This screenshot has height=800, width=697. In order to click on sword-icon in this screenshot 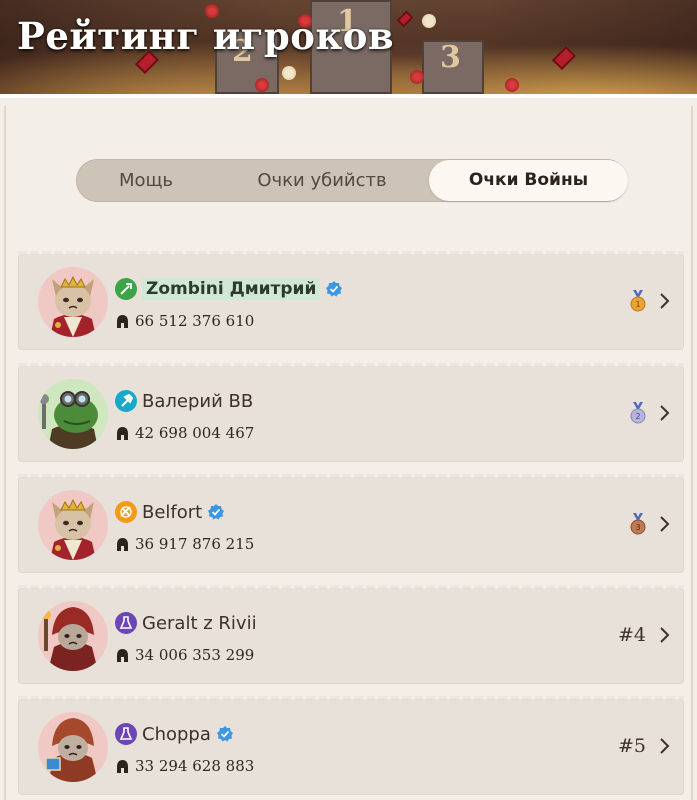, I will do `click(126, 289)`.